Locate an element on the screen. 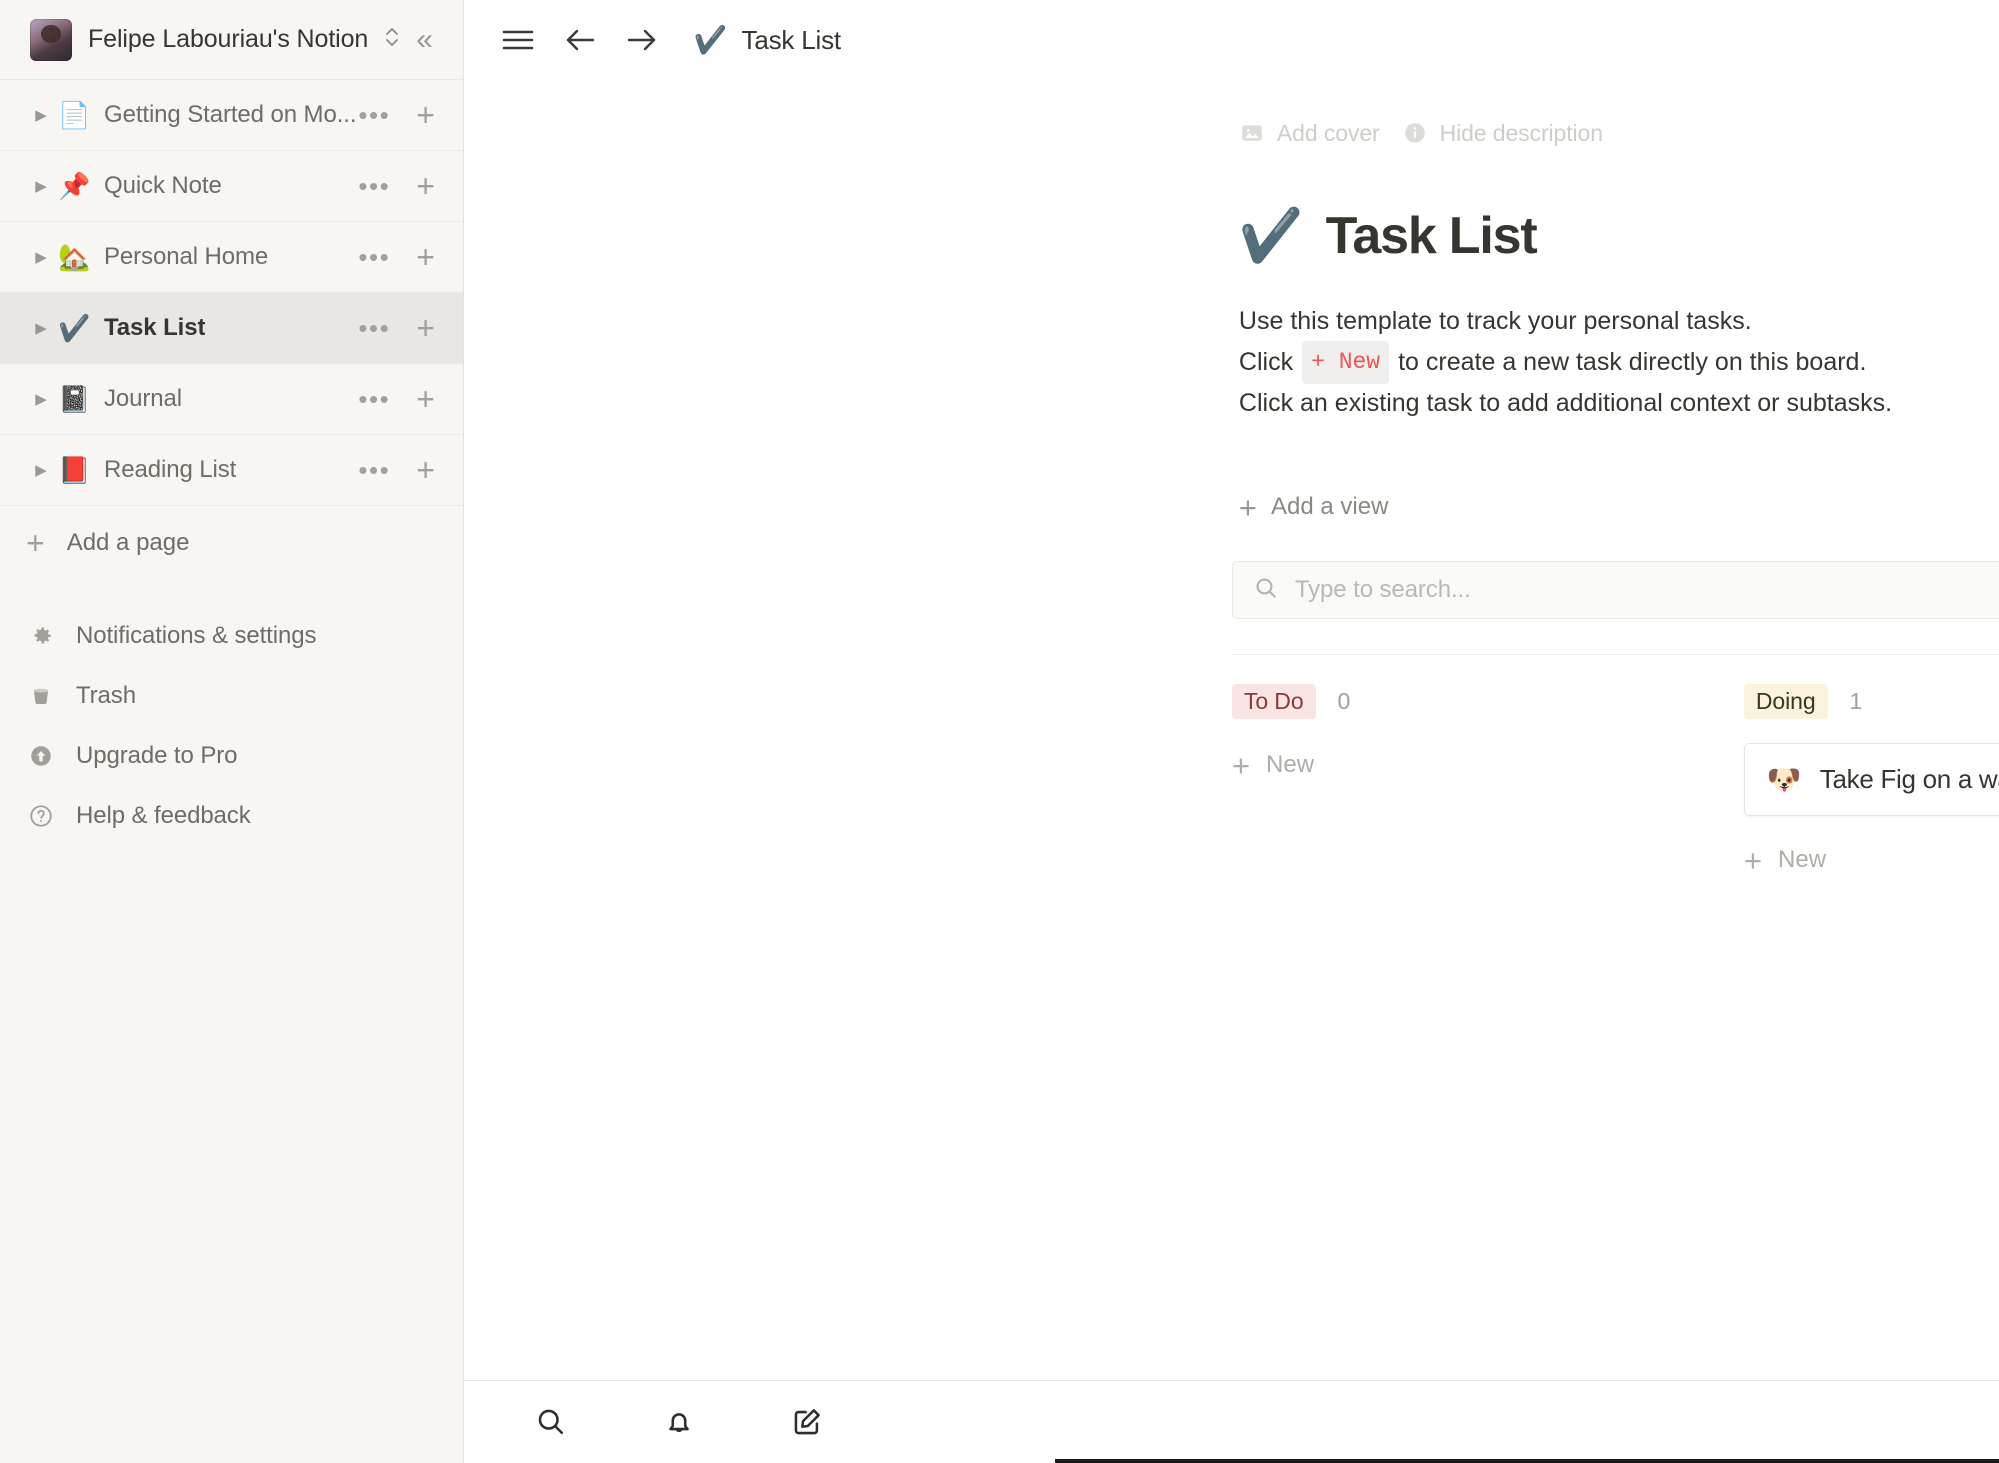  sidebar-item-reading-list: ▶ 📕 Reading List ••• + is located at coordinates (231, 470).